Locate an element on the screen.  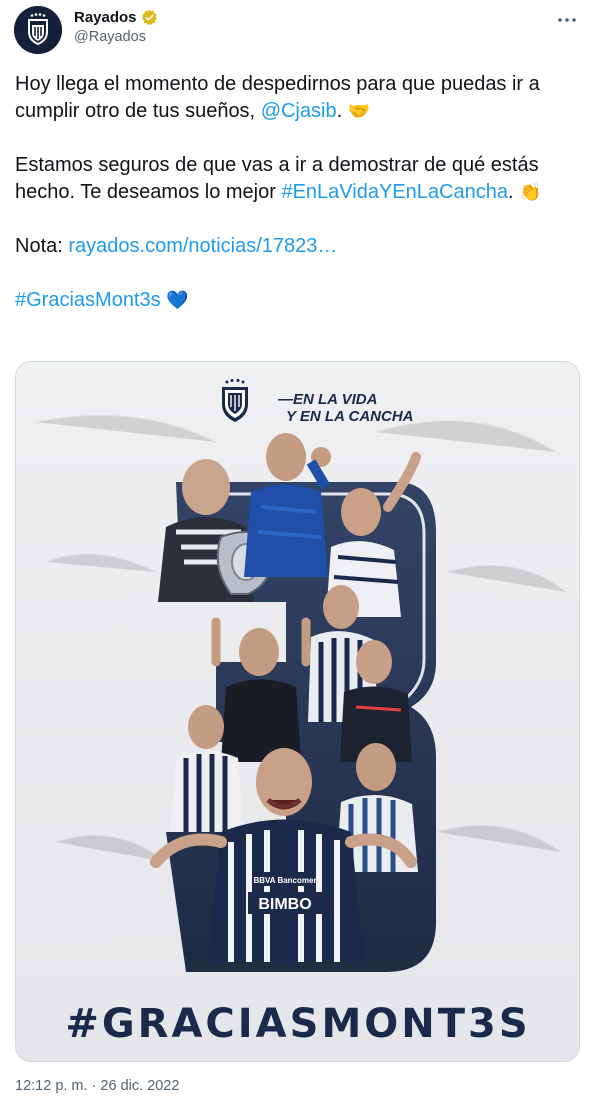
mention-link: @Cjasib is located at coordinates (299, 111).